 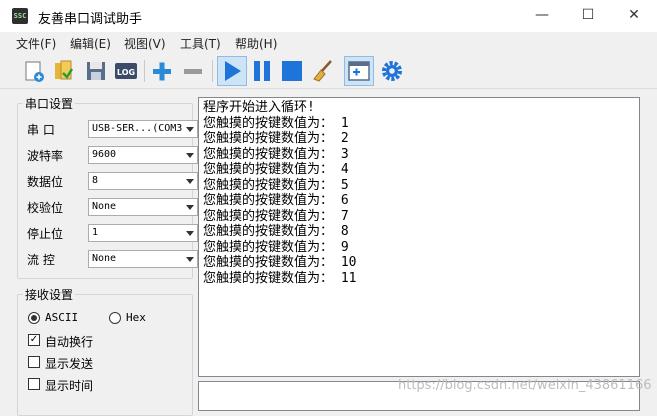 What do you see at coordinates (143, 233) in the screenshot?
I see `stopbits-select: 1` at bounding box center [143, 233].